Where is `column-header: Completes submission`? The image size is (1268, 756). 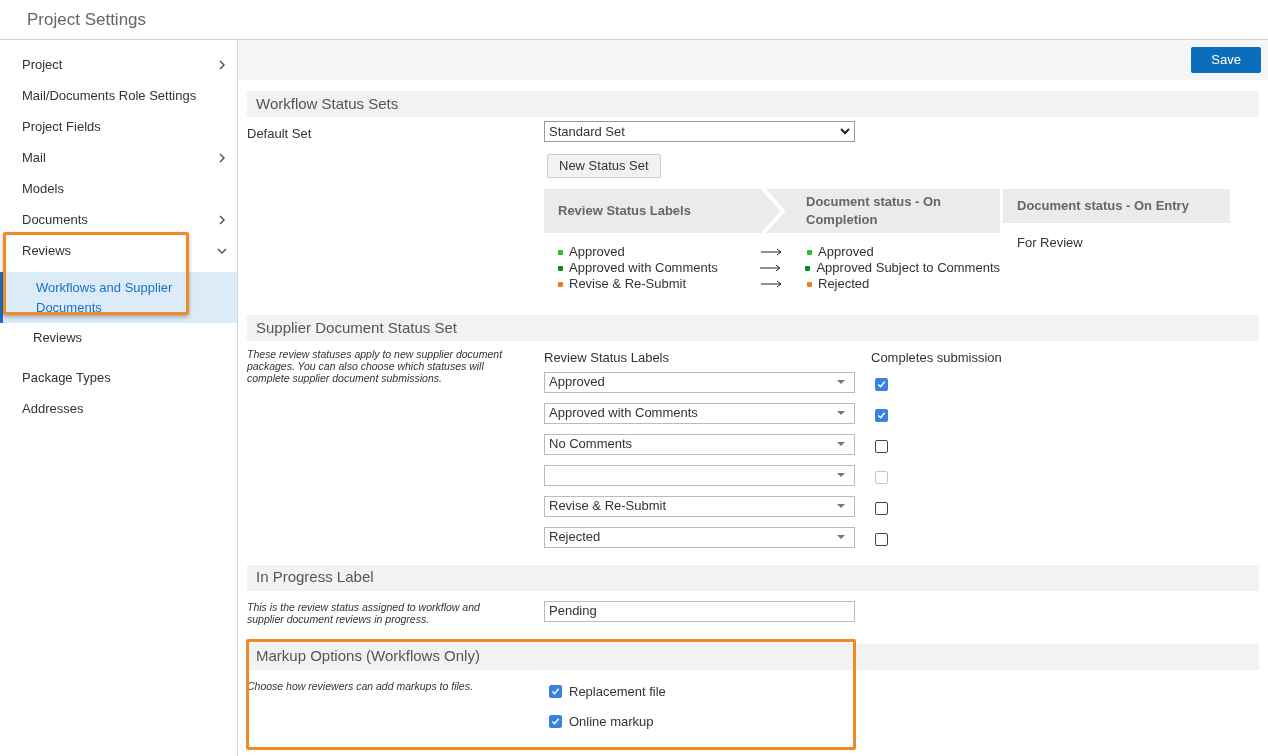 column-header: Completes submission is located at coordinates (936, 358).